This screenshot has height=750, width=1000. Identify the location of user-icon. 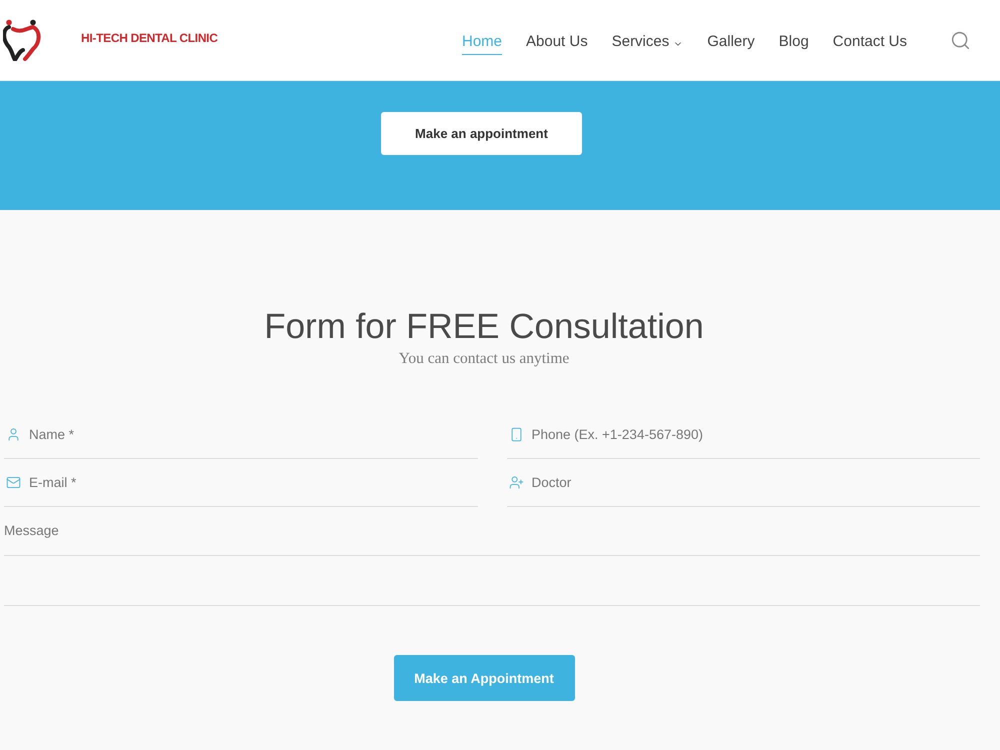
(13, 434).